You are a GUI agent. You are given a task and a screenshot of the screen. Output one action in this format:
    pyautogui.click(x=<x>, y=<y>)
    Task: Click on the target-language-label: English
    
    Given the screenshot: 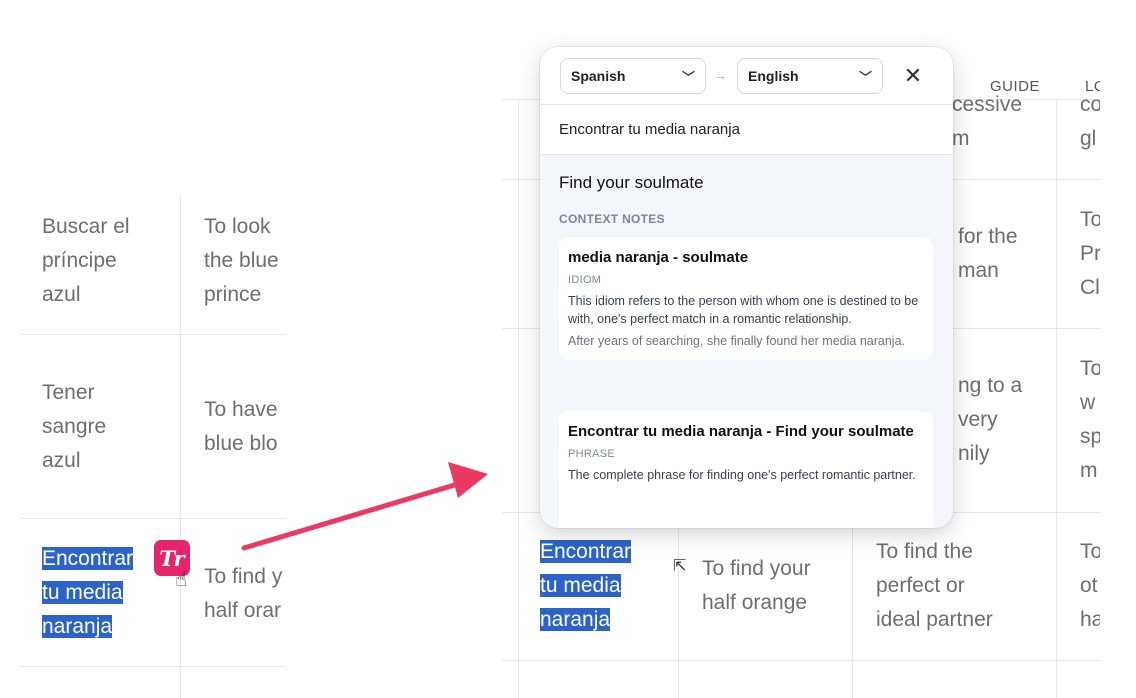 What is the action you would take?
    pyautogui.click(x=773, y=76)
    